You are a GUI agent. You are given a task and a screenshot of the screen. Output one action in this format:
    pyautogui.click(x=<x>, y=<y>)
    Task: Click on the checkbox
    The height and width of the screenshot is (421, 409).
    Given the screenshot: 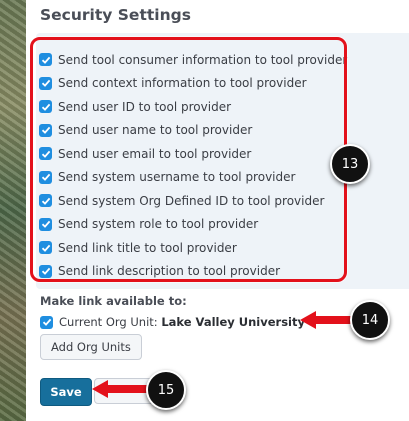 What is the action you would take?
    pyautogui.click(x=46, y=322)
    